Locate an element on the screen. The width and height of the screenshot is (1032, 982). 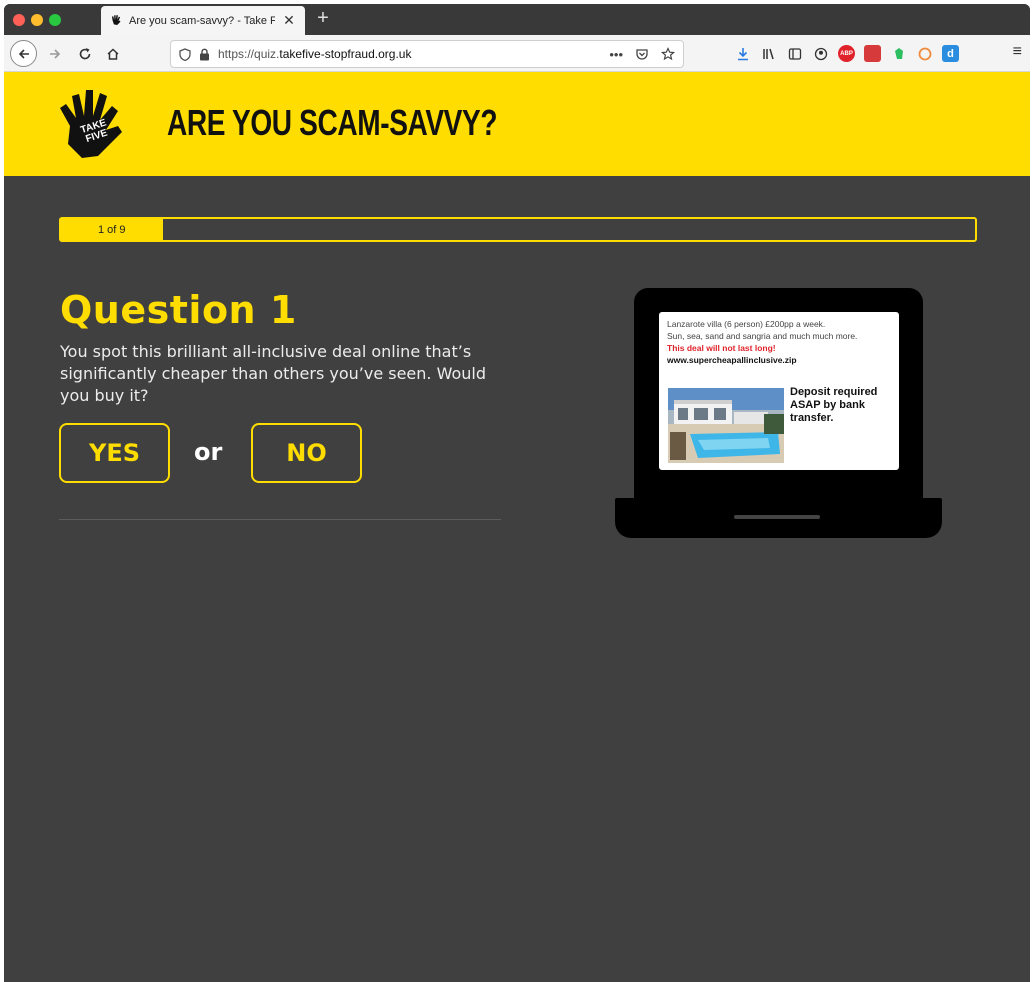
evernote-icon is located at coordinates (898, 53).